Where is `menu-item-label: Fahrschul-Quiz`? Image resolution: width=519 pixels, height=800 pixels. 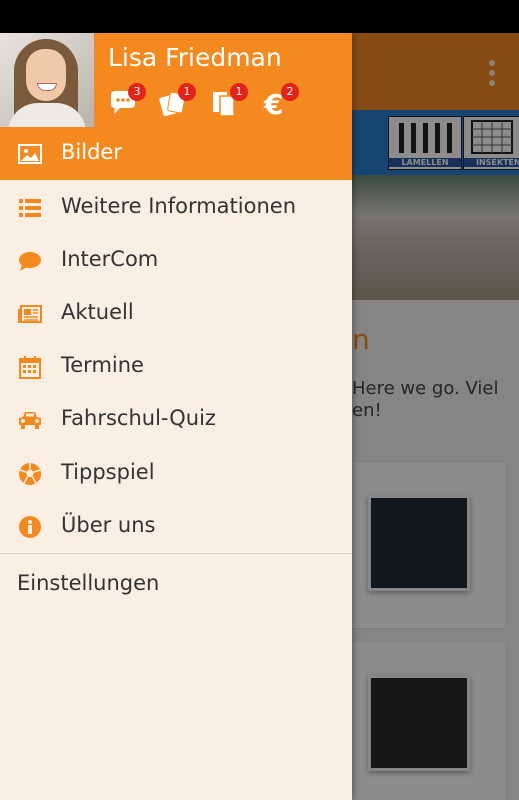
menu-item-label: Fahrschul-Quiz is located at coordinates (138, 418).